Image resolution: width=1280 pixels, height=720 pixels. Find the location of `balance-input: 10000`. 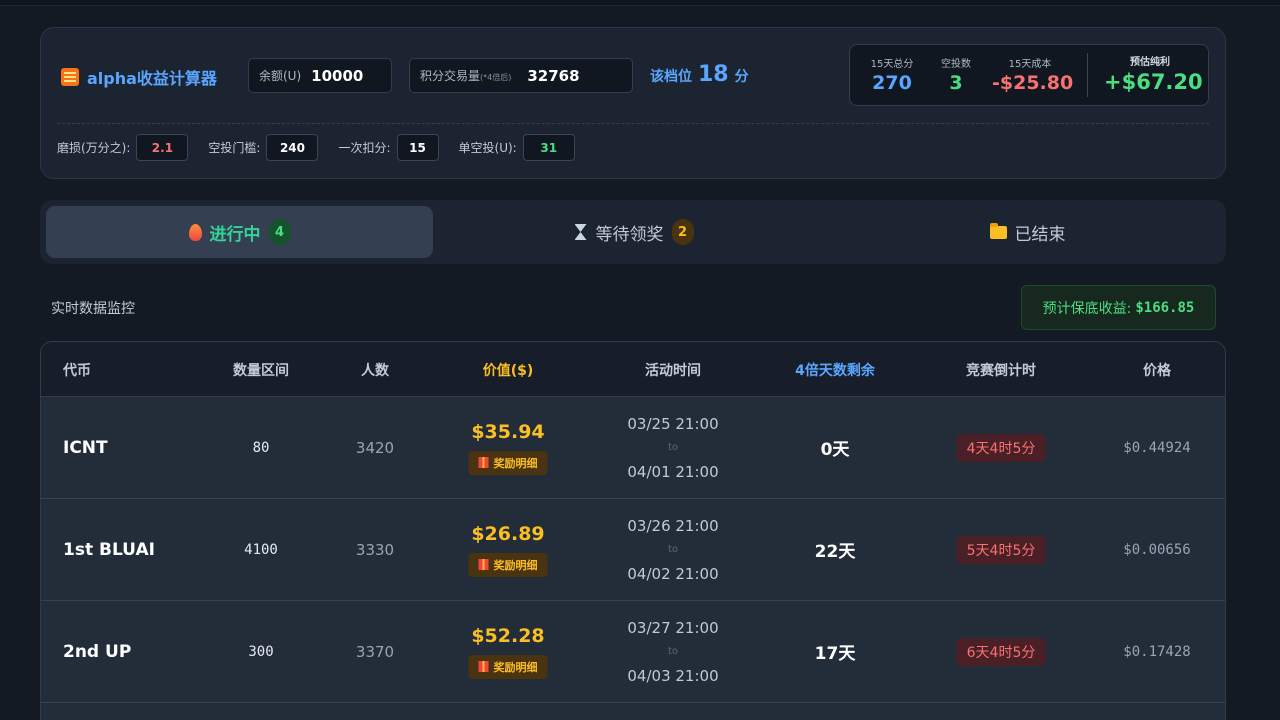

balance-input: 10000 is located at coordinates (337, 76).